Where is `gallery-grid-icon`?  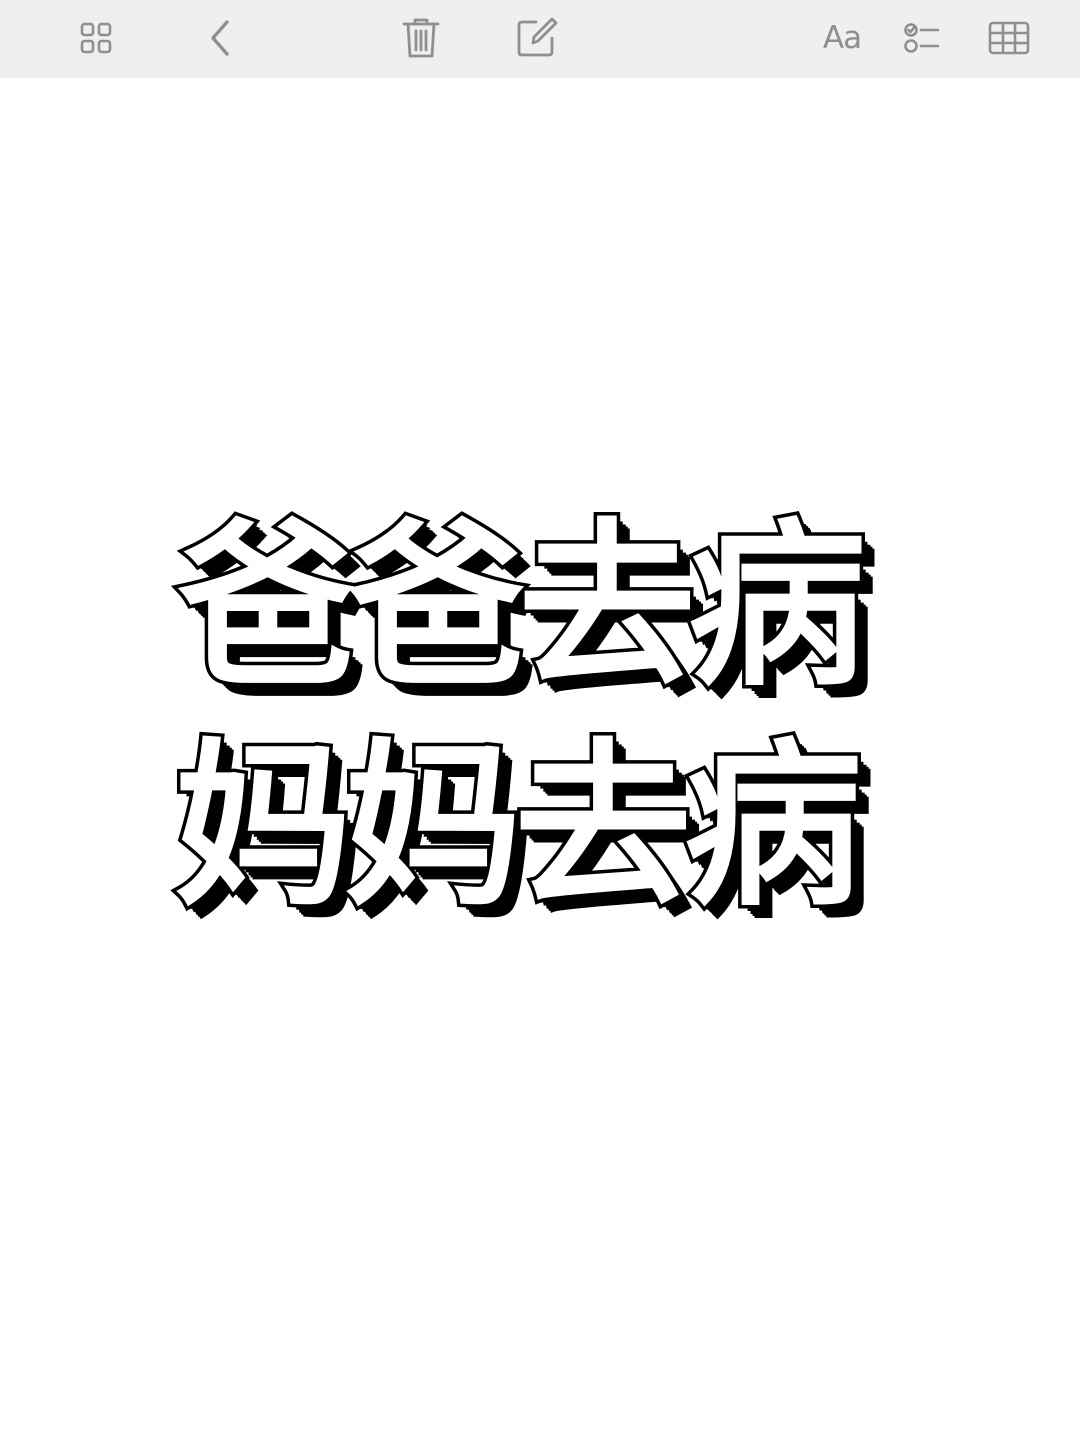 gallery-grid-icon is located at coordinates (96, 38).